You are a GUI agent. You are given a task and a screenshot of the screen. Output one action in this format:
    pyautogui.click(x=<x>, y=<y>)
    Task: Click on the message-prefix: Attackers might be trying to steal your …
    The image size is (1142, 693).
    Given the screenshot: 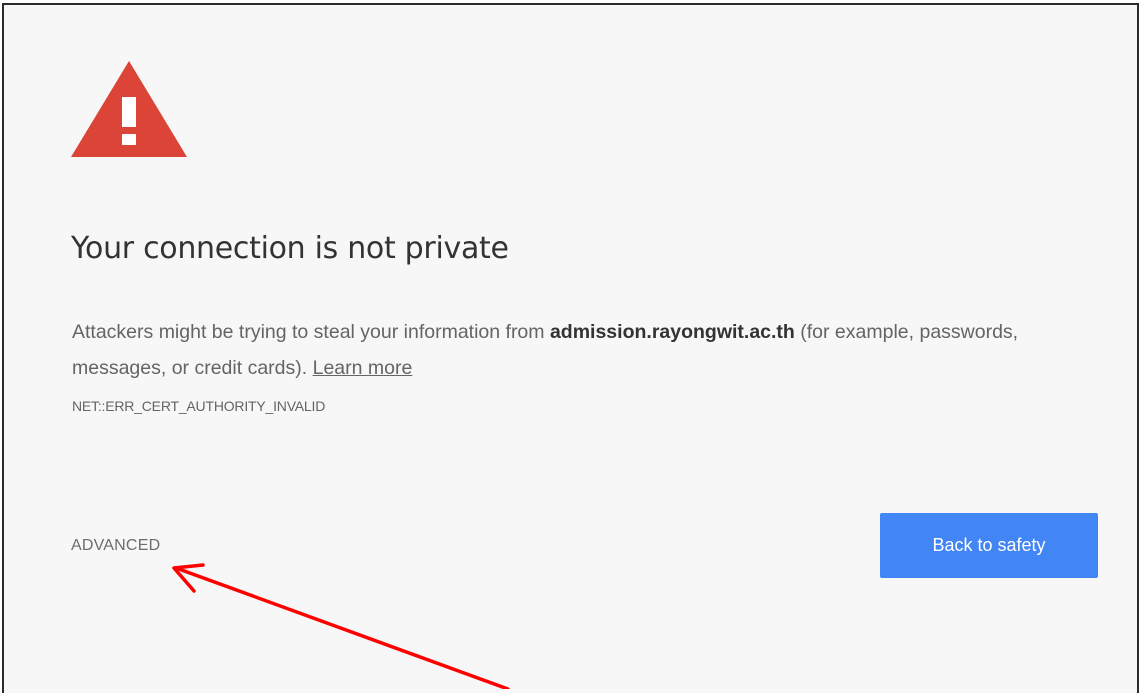 What is the action you would take?
    pyautogui.click(x=311, y=332)
    